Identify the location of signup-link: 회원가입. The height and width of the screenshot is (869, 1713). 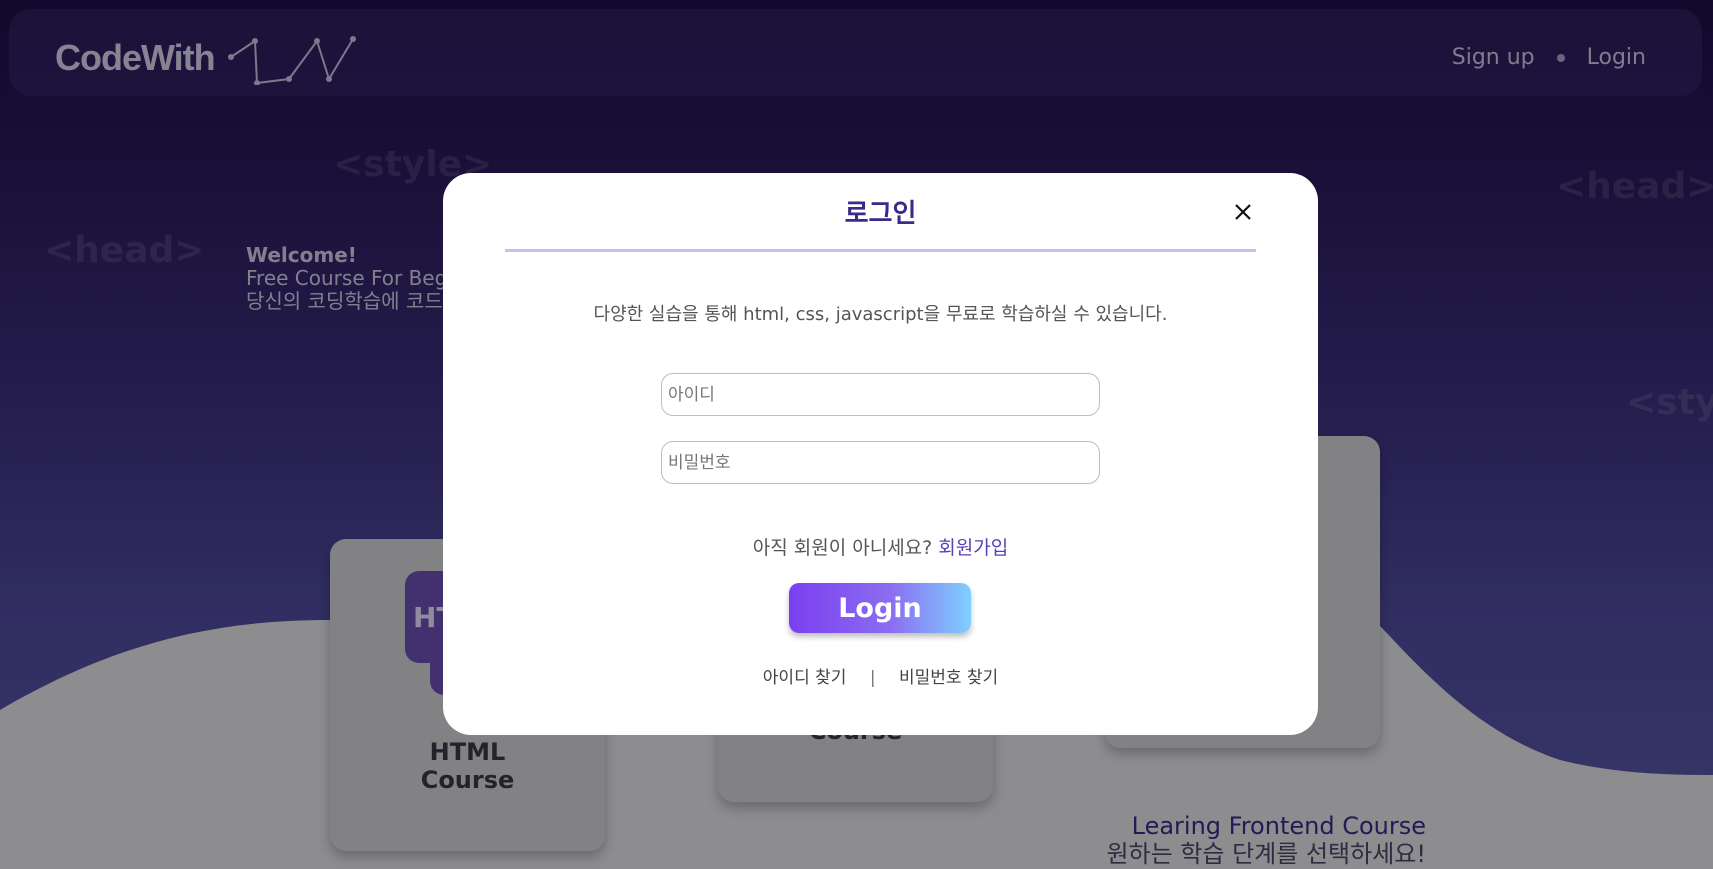
(973, 548).